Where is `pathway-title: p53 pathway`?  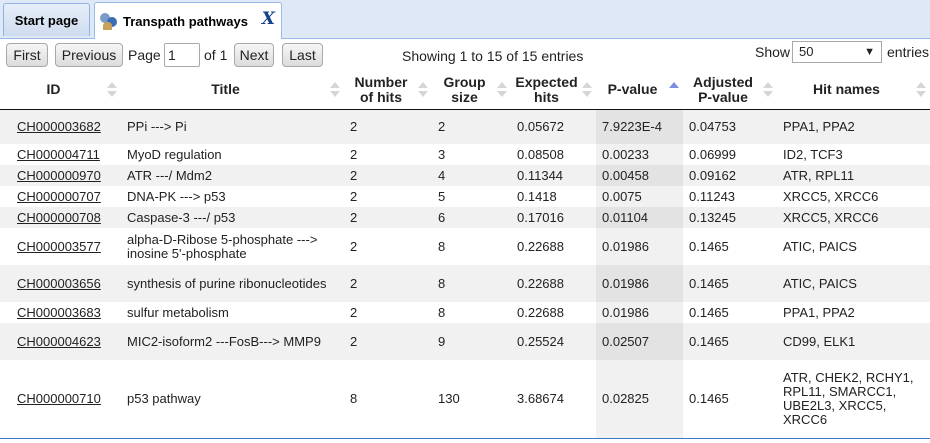 pathway-title: p53 pathway is located at coordinates (232, 399).